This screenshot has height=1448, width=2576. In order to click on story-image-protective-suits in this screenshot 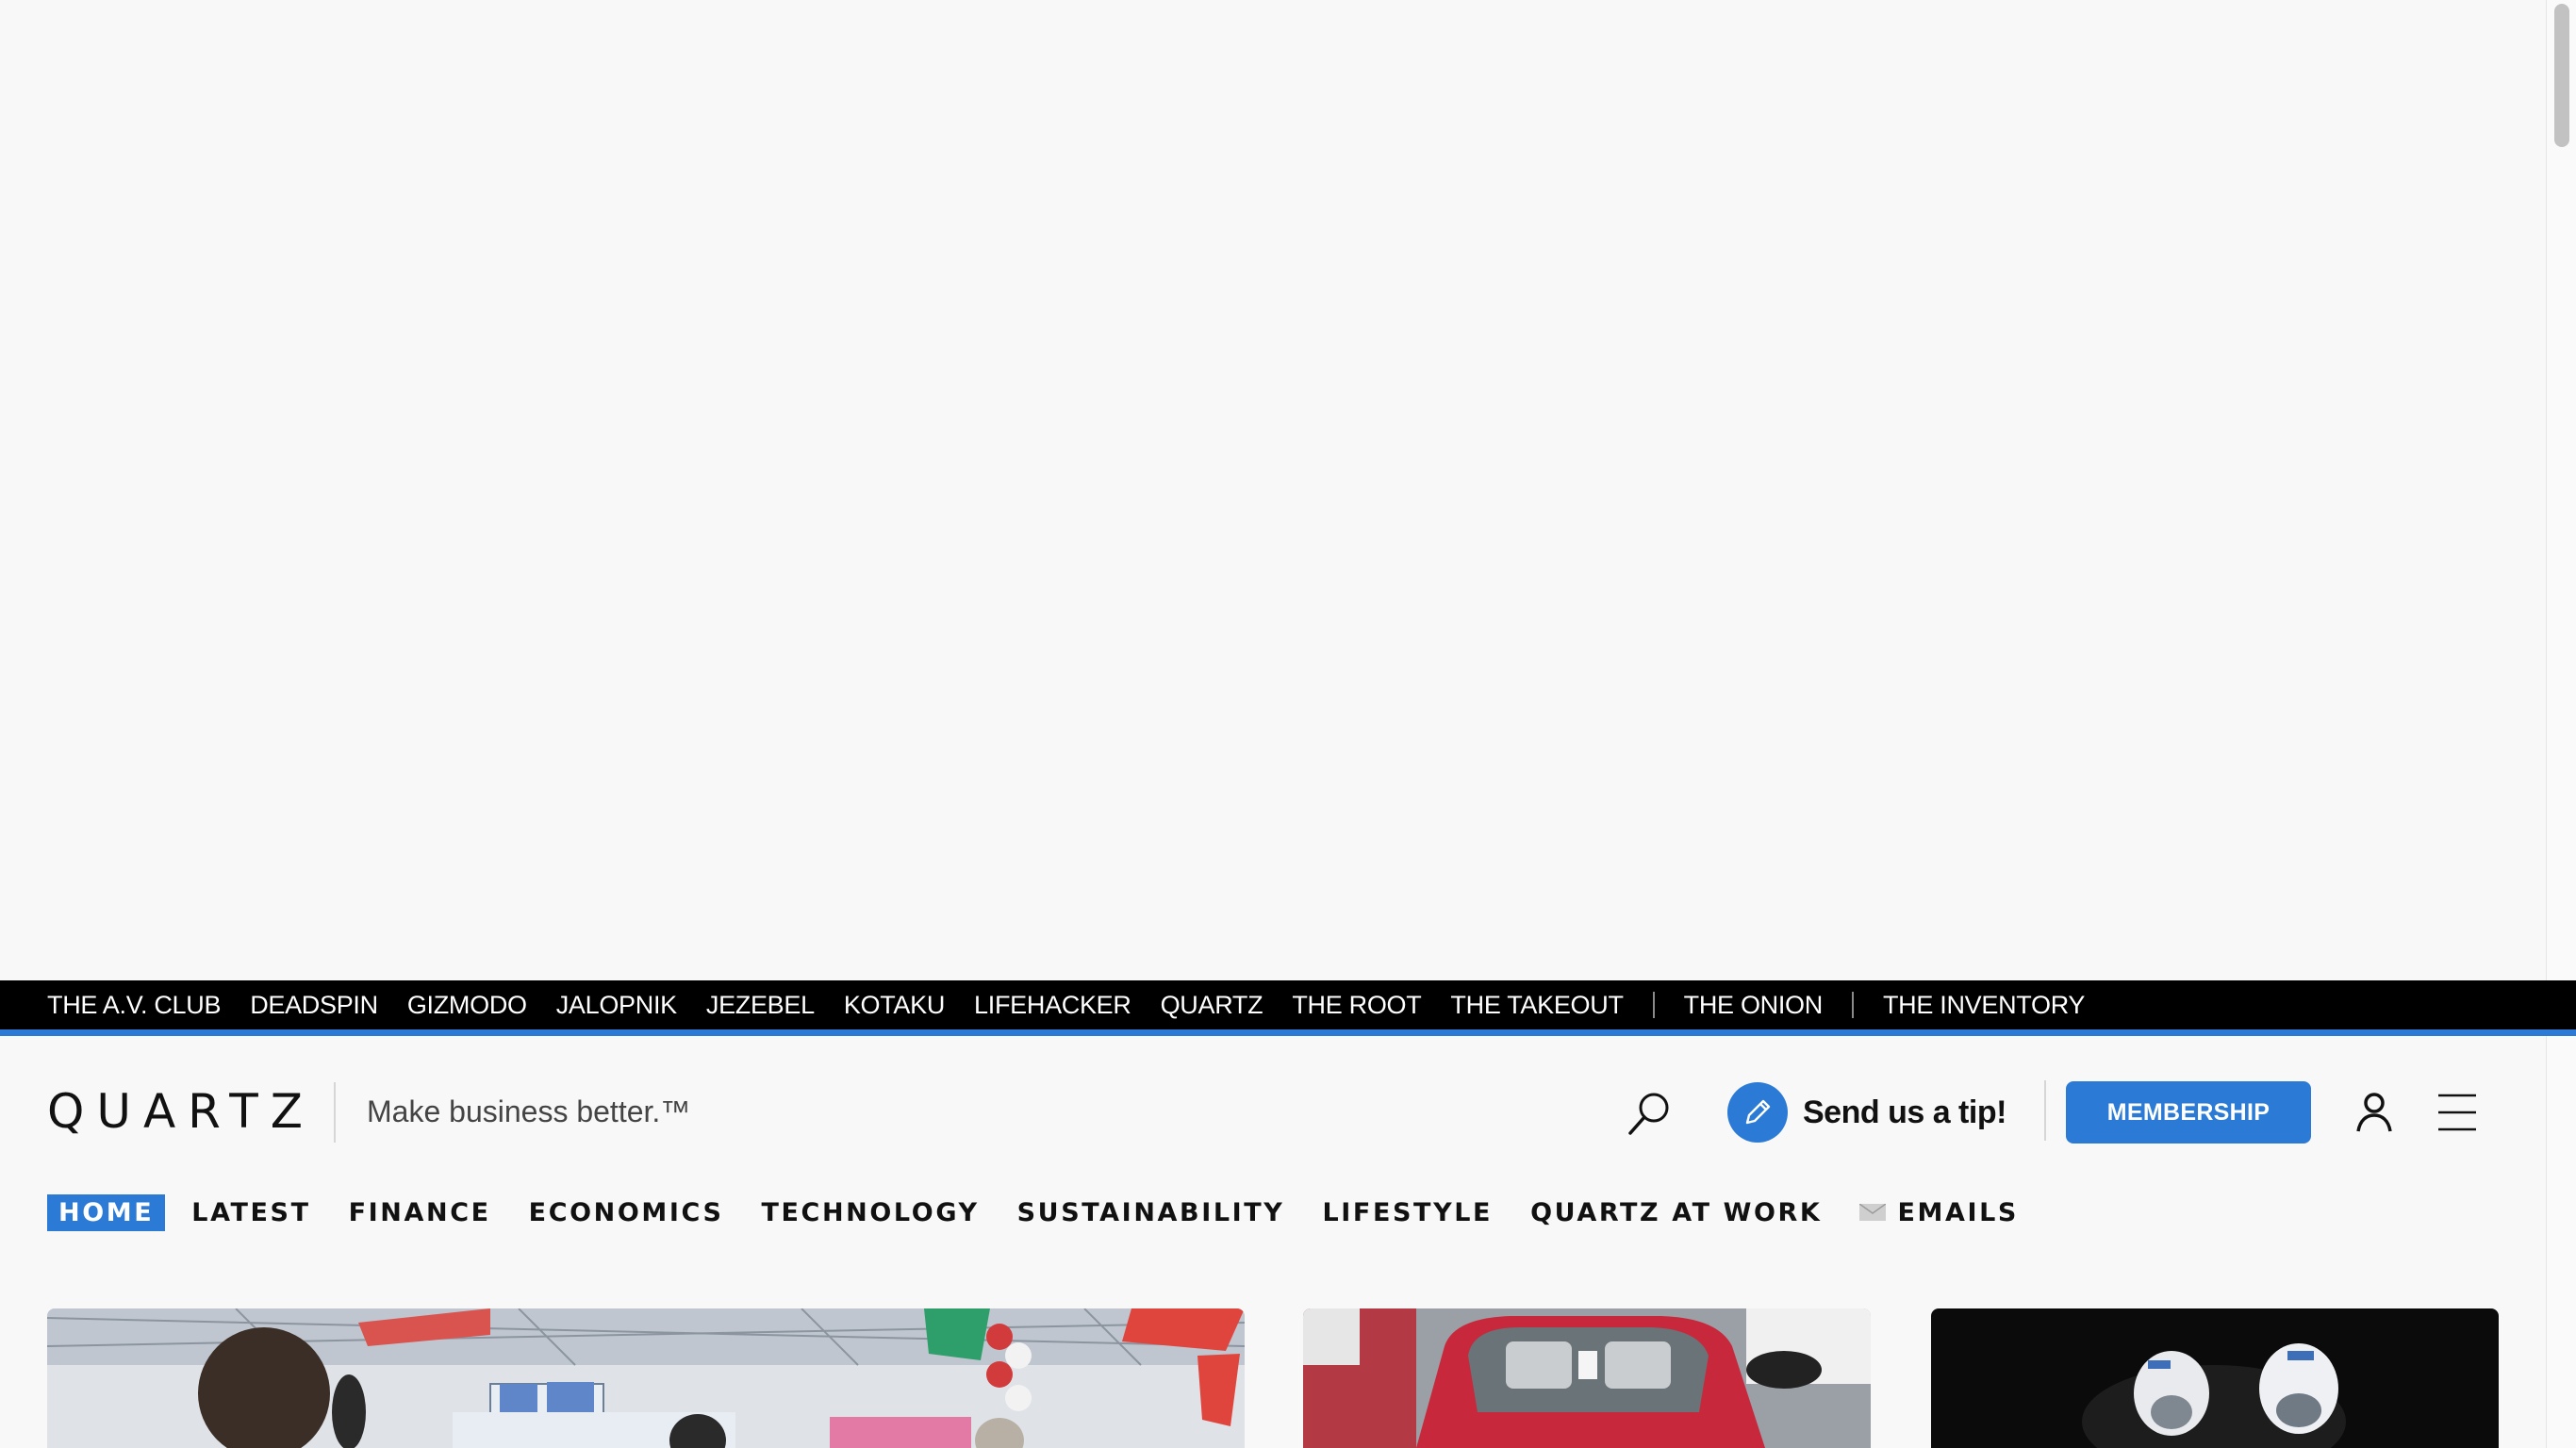, I will do `click(2215, 1378)`.